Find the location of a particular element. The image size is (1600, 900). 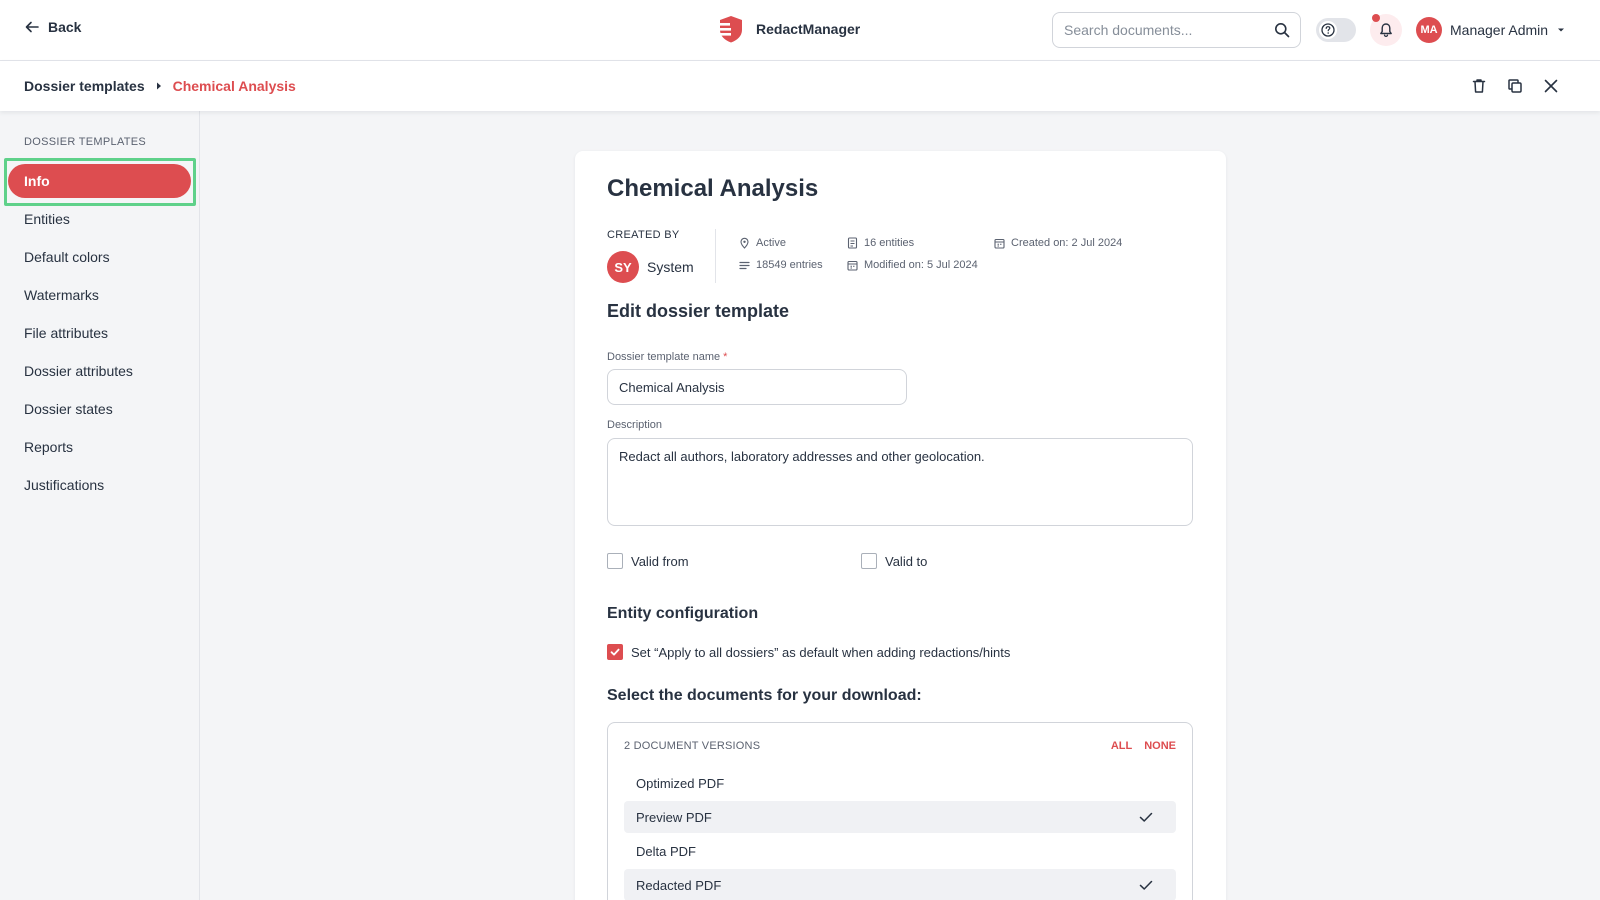

search-icon is located at coordinates (1282, 30).